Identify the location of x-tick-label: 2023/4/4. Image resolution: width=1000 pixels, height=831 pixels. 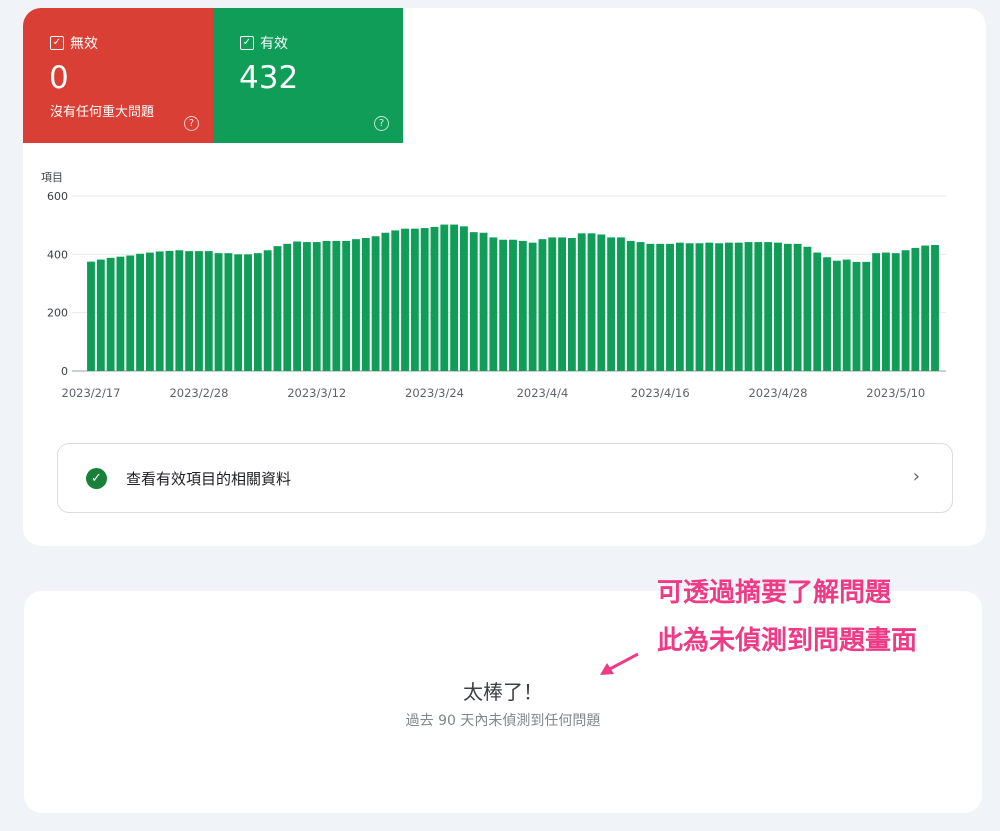
(543, 393).